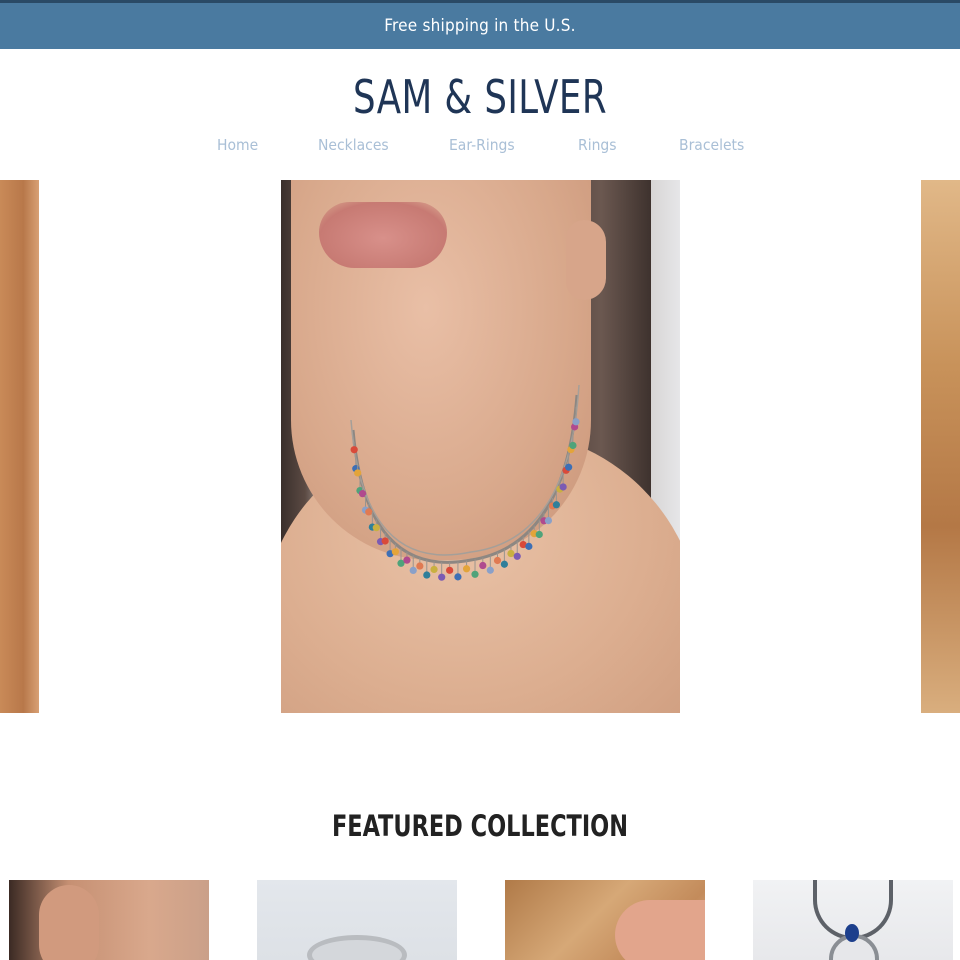 Image resolution: width=960 pixels, height=960 pixels. I want to click on nav-rings: Rings, so click(597, 145).